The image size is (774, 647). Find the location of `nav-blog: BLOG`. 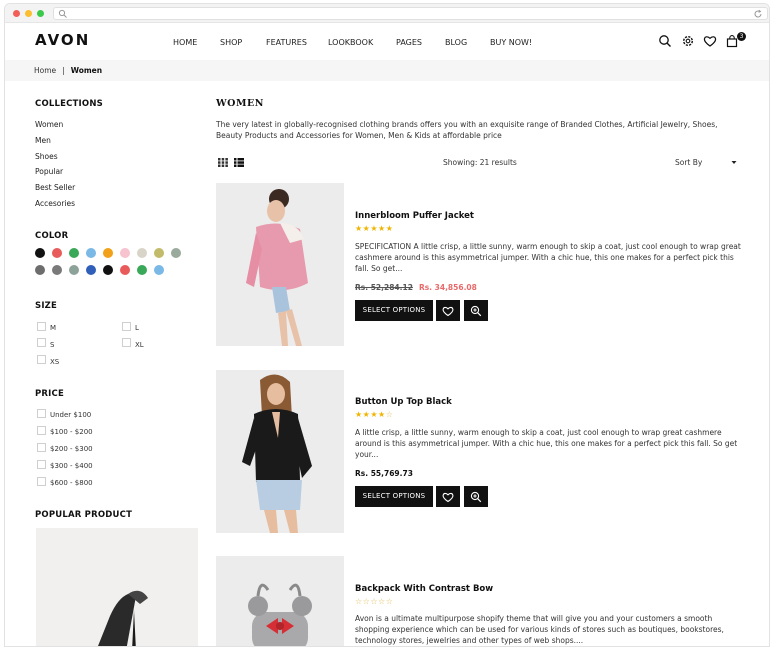

nav-blog: BLOG is located at coordinates (456, 42).